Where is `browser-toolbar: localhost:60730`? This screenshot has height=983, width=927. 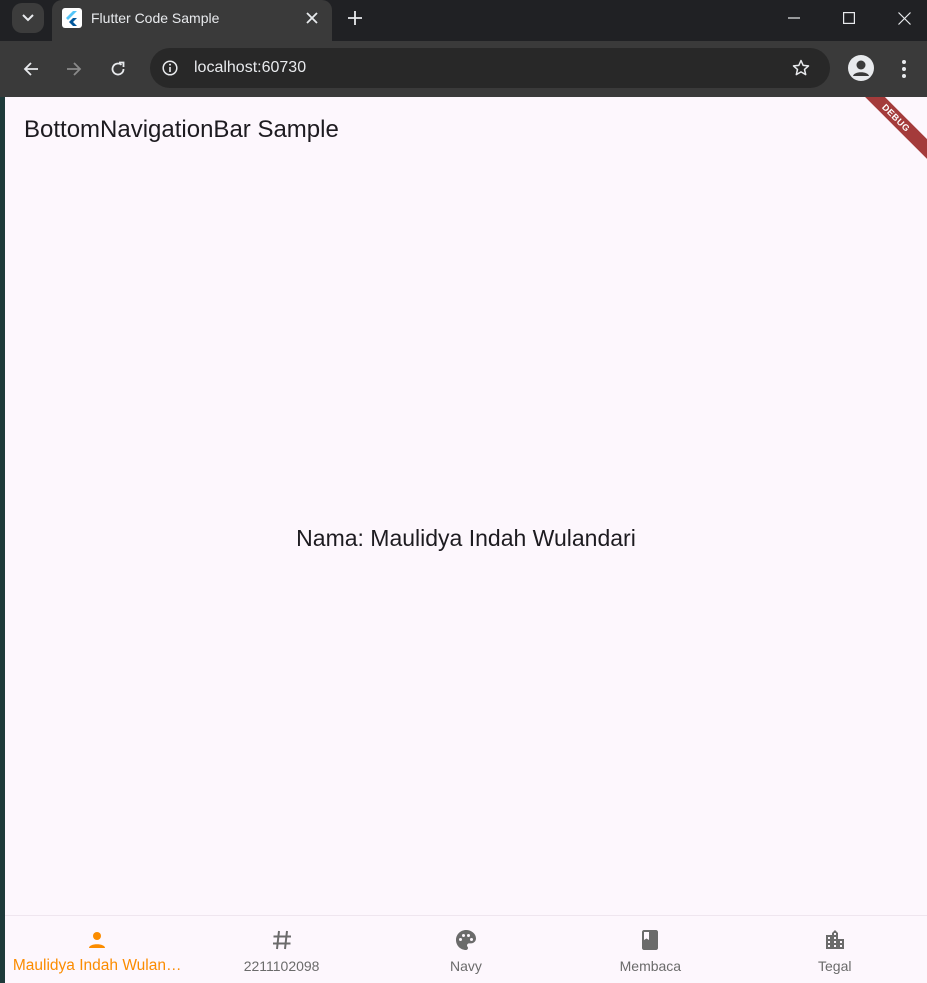
browser-toolbar: localhost:60730 is located at coordinates (463, 69).